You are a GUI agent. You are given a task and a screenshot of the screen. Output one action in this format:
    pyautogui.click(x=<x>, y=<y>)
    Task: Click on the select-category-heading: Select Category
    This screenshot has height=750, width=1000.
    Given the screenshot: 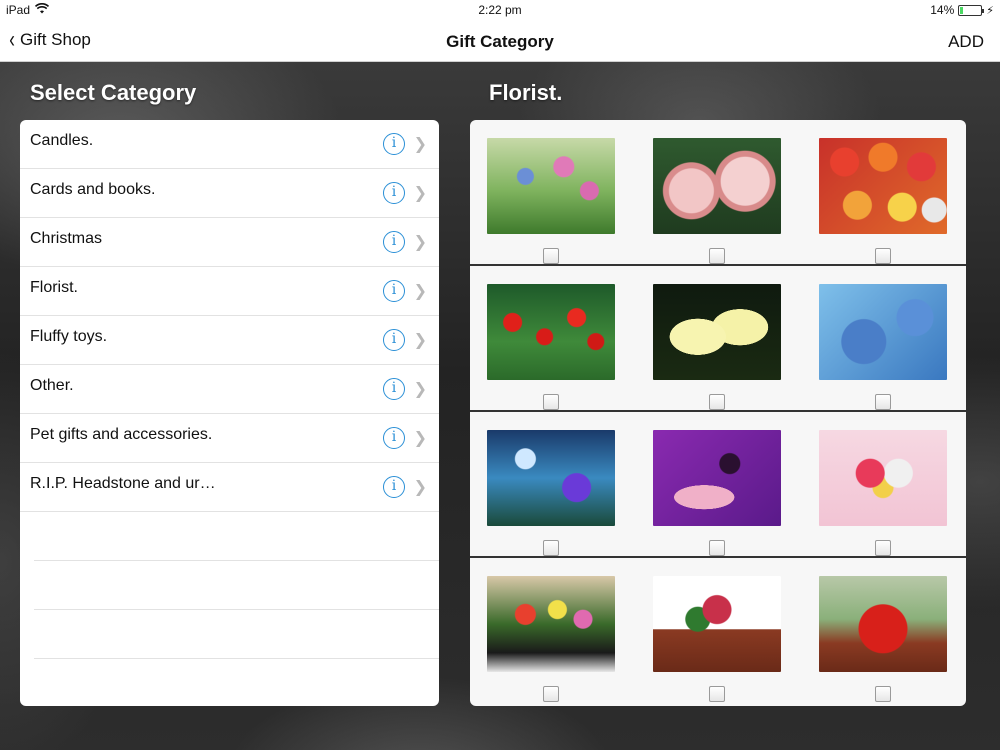 What is the action you would take?
    pyautogui.click(x=113, y=92)
    